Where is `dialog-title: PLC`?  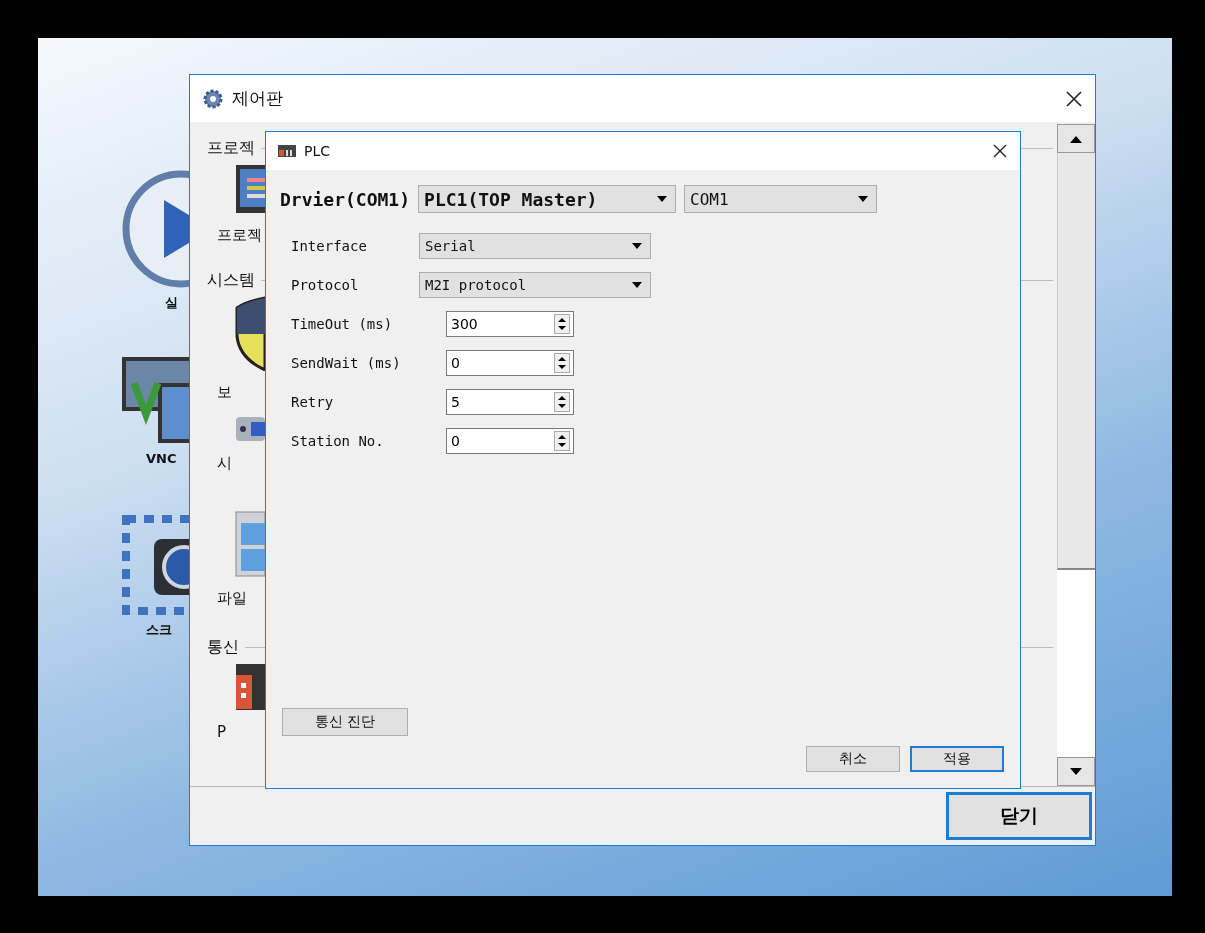
dialog-title: PLC is located at coordinates (317, 151).